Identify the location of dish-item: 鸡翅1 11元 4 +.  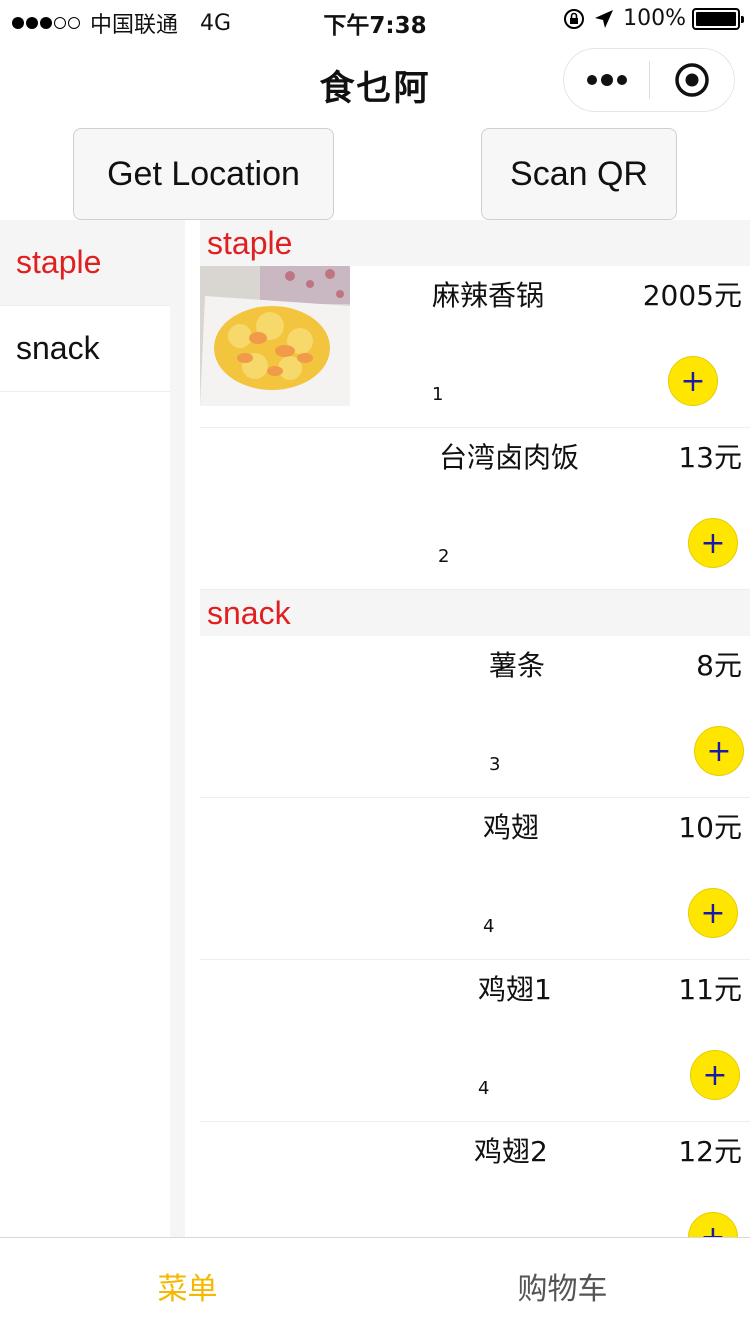
(475, 1041).